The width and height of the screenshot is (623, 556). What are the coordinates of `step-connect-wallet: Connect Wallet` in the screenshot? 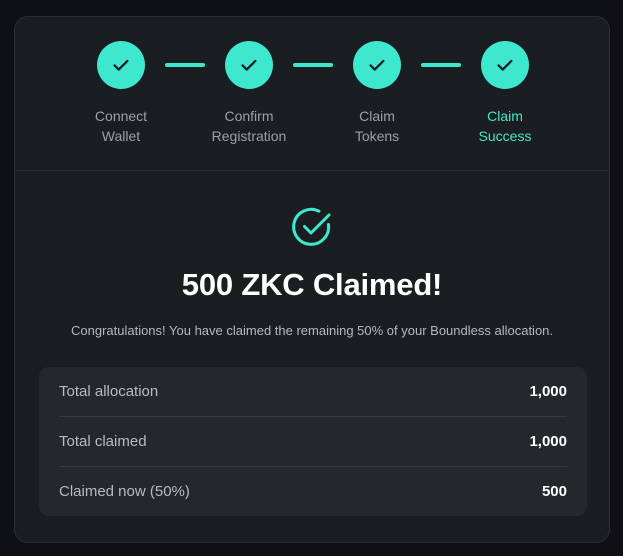 It's located at (121, 93).